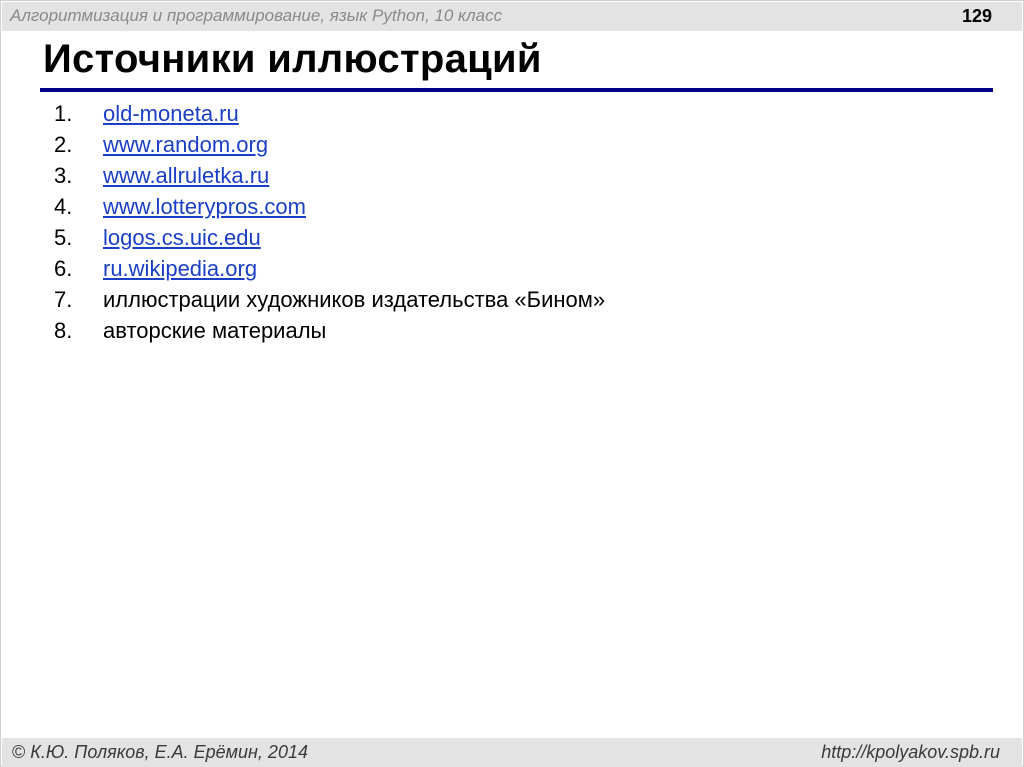  I want to click on item-number: 5., so click(63, 237).